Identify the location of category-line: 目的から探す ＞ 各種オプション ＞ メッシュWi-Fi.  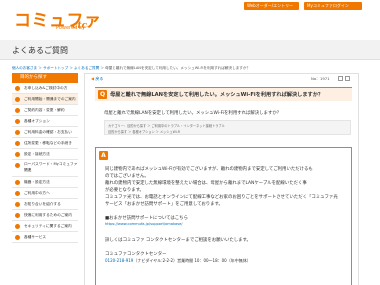
(144, 131).